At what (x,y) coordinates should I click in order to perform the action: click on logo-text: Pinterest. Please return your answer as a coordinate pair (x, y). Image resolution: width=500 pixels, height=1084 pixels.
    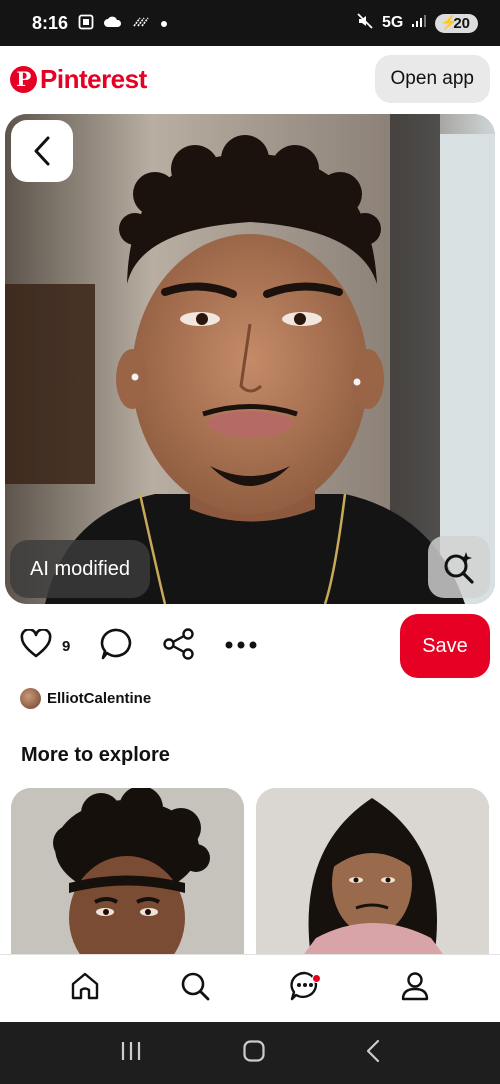
    Looking at the image, I should click on (93, 78).